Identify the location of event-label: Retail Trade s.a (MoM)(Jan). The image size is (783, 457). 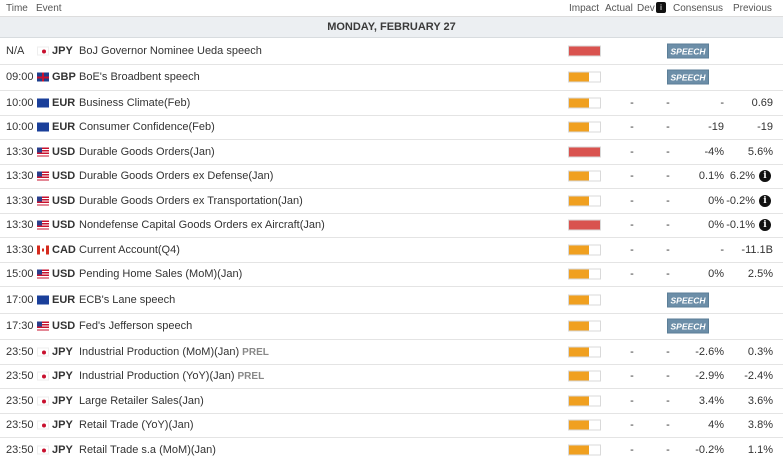
(147, 450).